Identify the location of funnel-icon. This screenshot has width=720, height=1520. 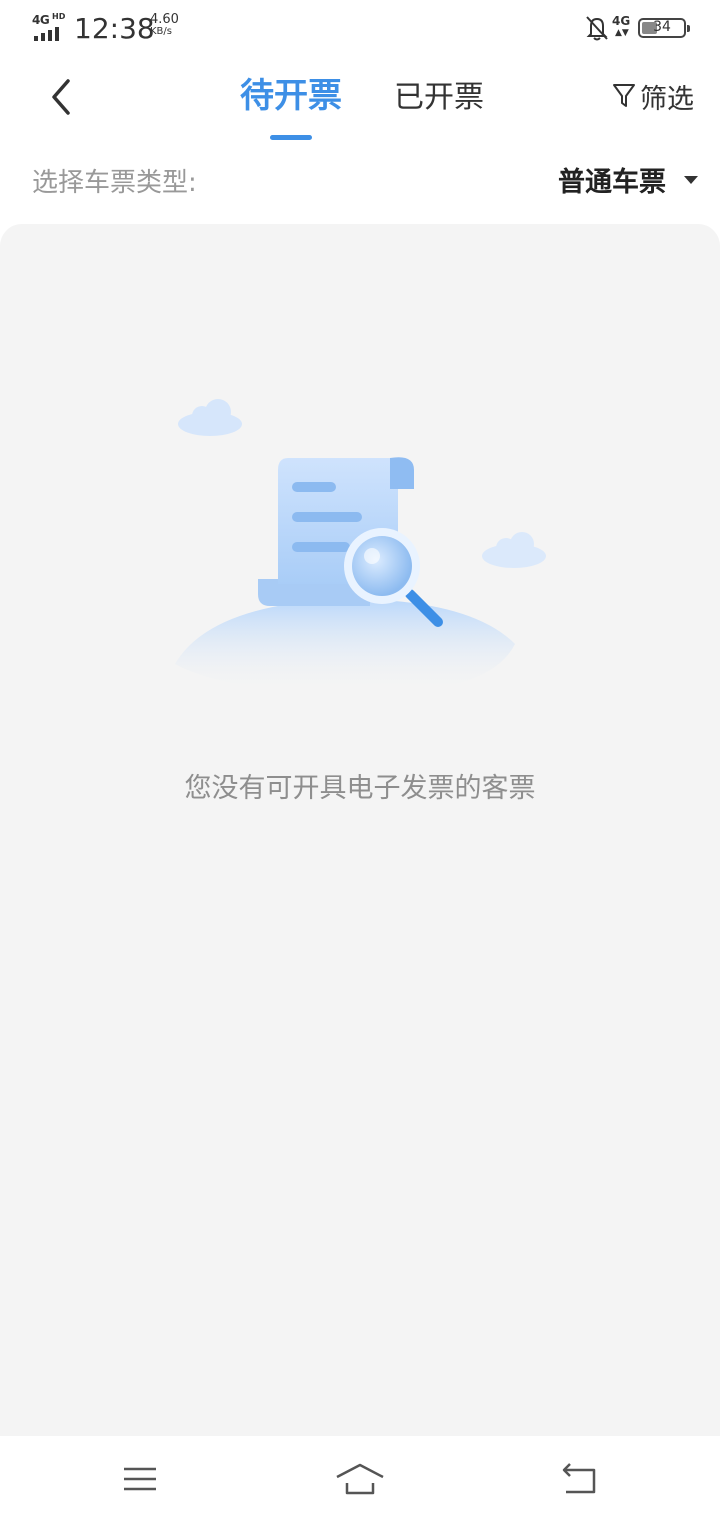
(624, 95).